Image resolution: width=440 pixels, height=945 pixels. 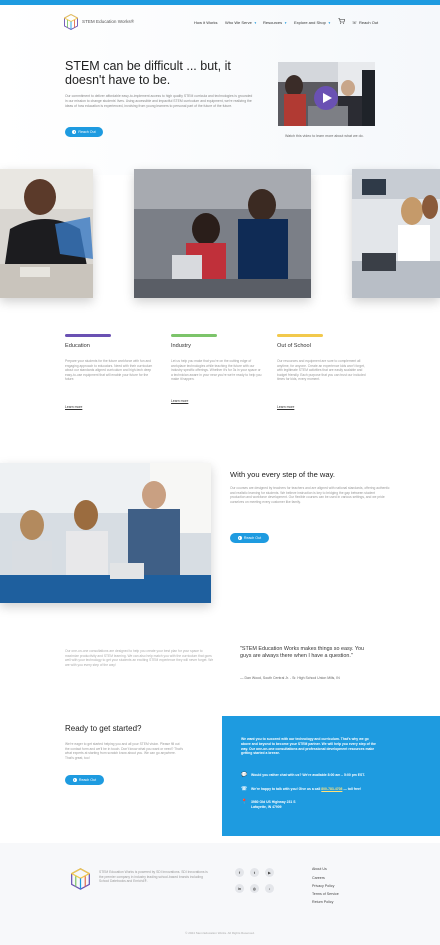 What do you see at coordinates (326, 98) in the screenshot?
I see `play-button` at bounding box center [326, 98].